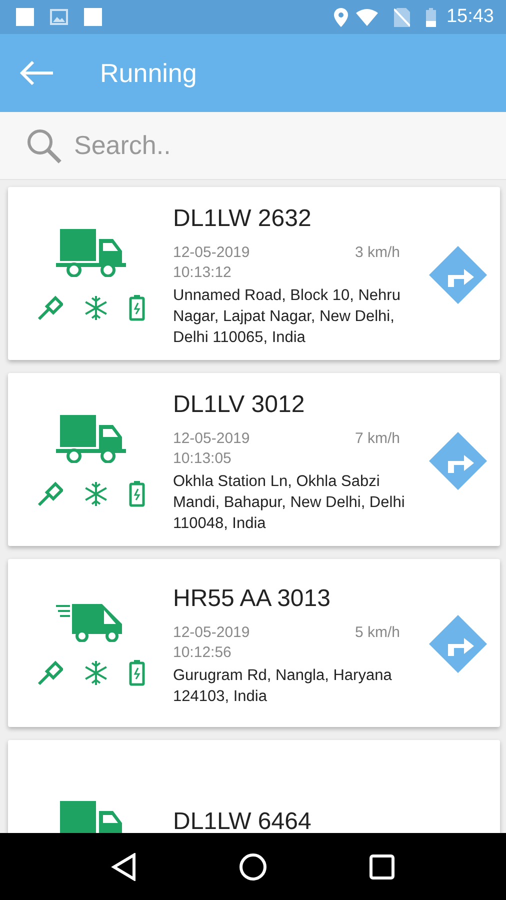  What do you see at coordinates (382, 867) in the screenshot?
I see `recents-icon` at bounding box center [382, 867].